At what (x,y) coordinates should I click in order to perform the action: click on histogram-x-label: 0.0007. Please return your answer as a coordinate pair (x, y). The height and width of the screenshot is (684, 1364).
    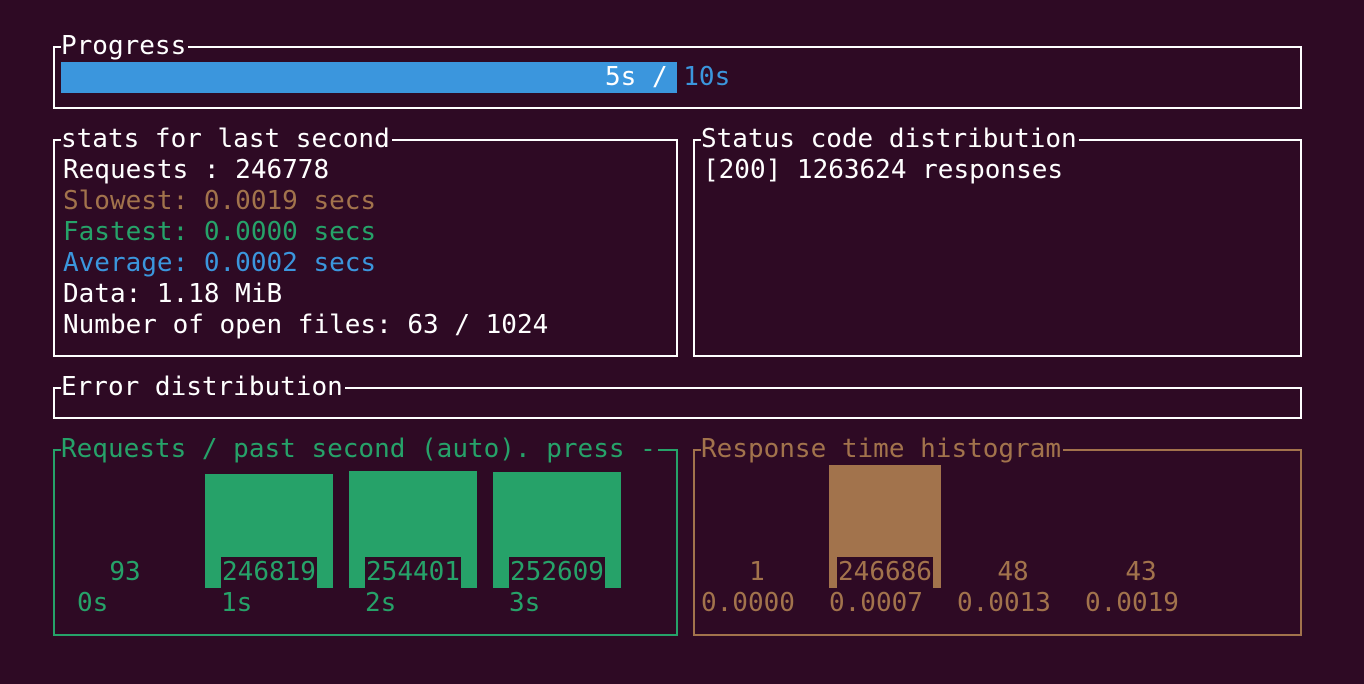
    Looking at the image, I should click on (876, 603).